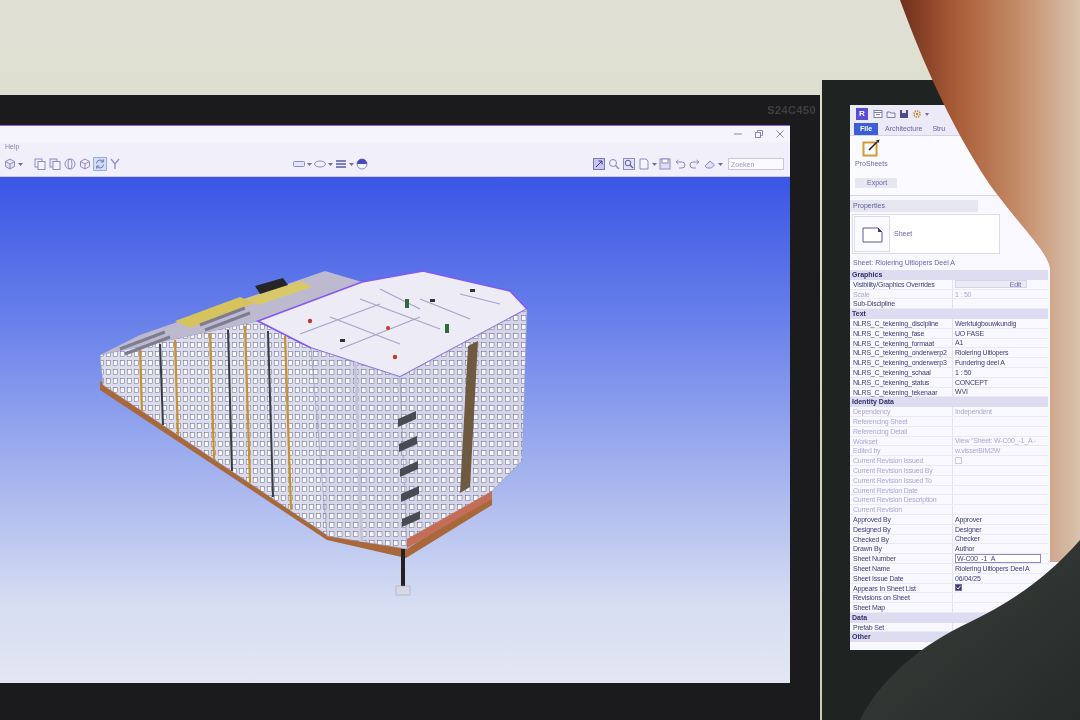 The image size is (1080, 720). Describe the element at coordinates (891, 114) in the screenshot. I see `folder-icon` at that location.